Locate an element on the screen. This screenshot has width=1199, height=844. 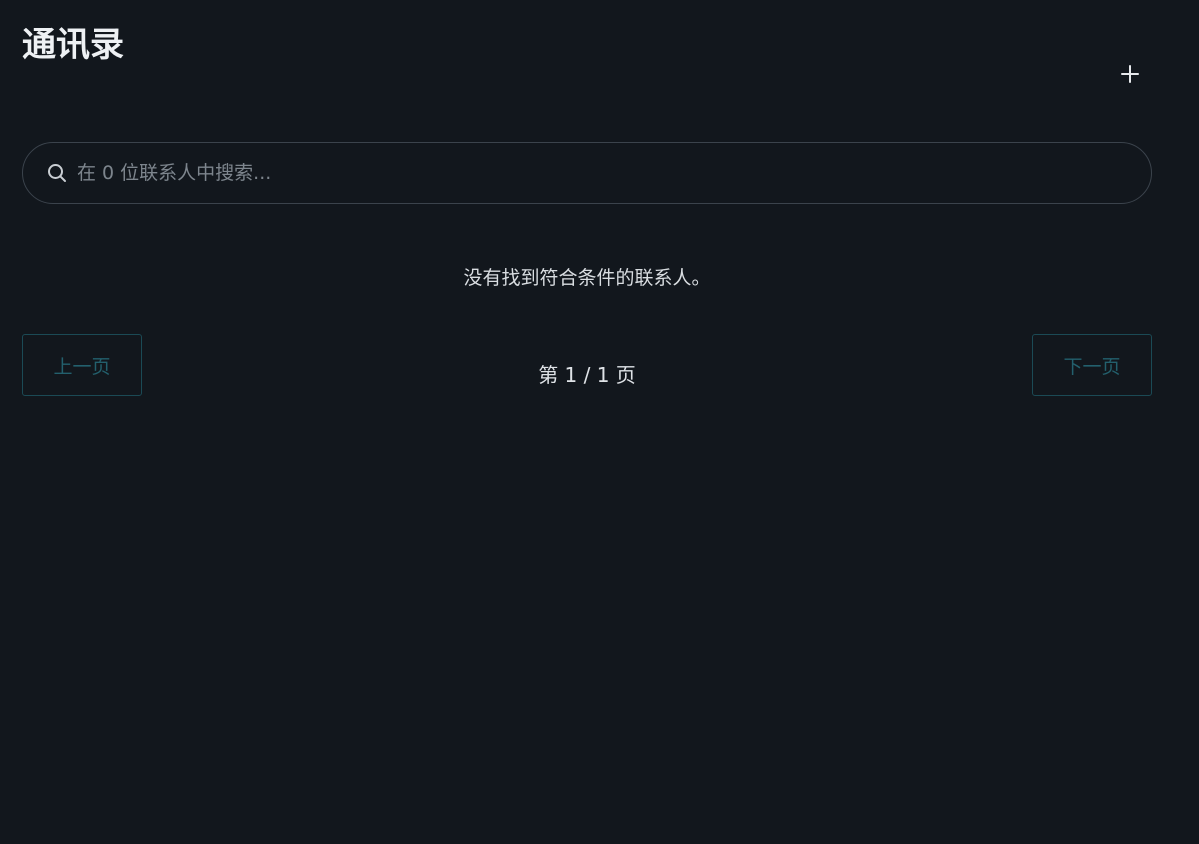
add-contact-button is located at coordinates (1130, 74).